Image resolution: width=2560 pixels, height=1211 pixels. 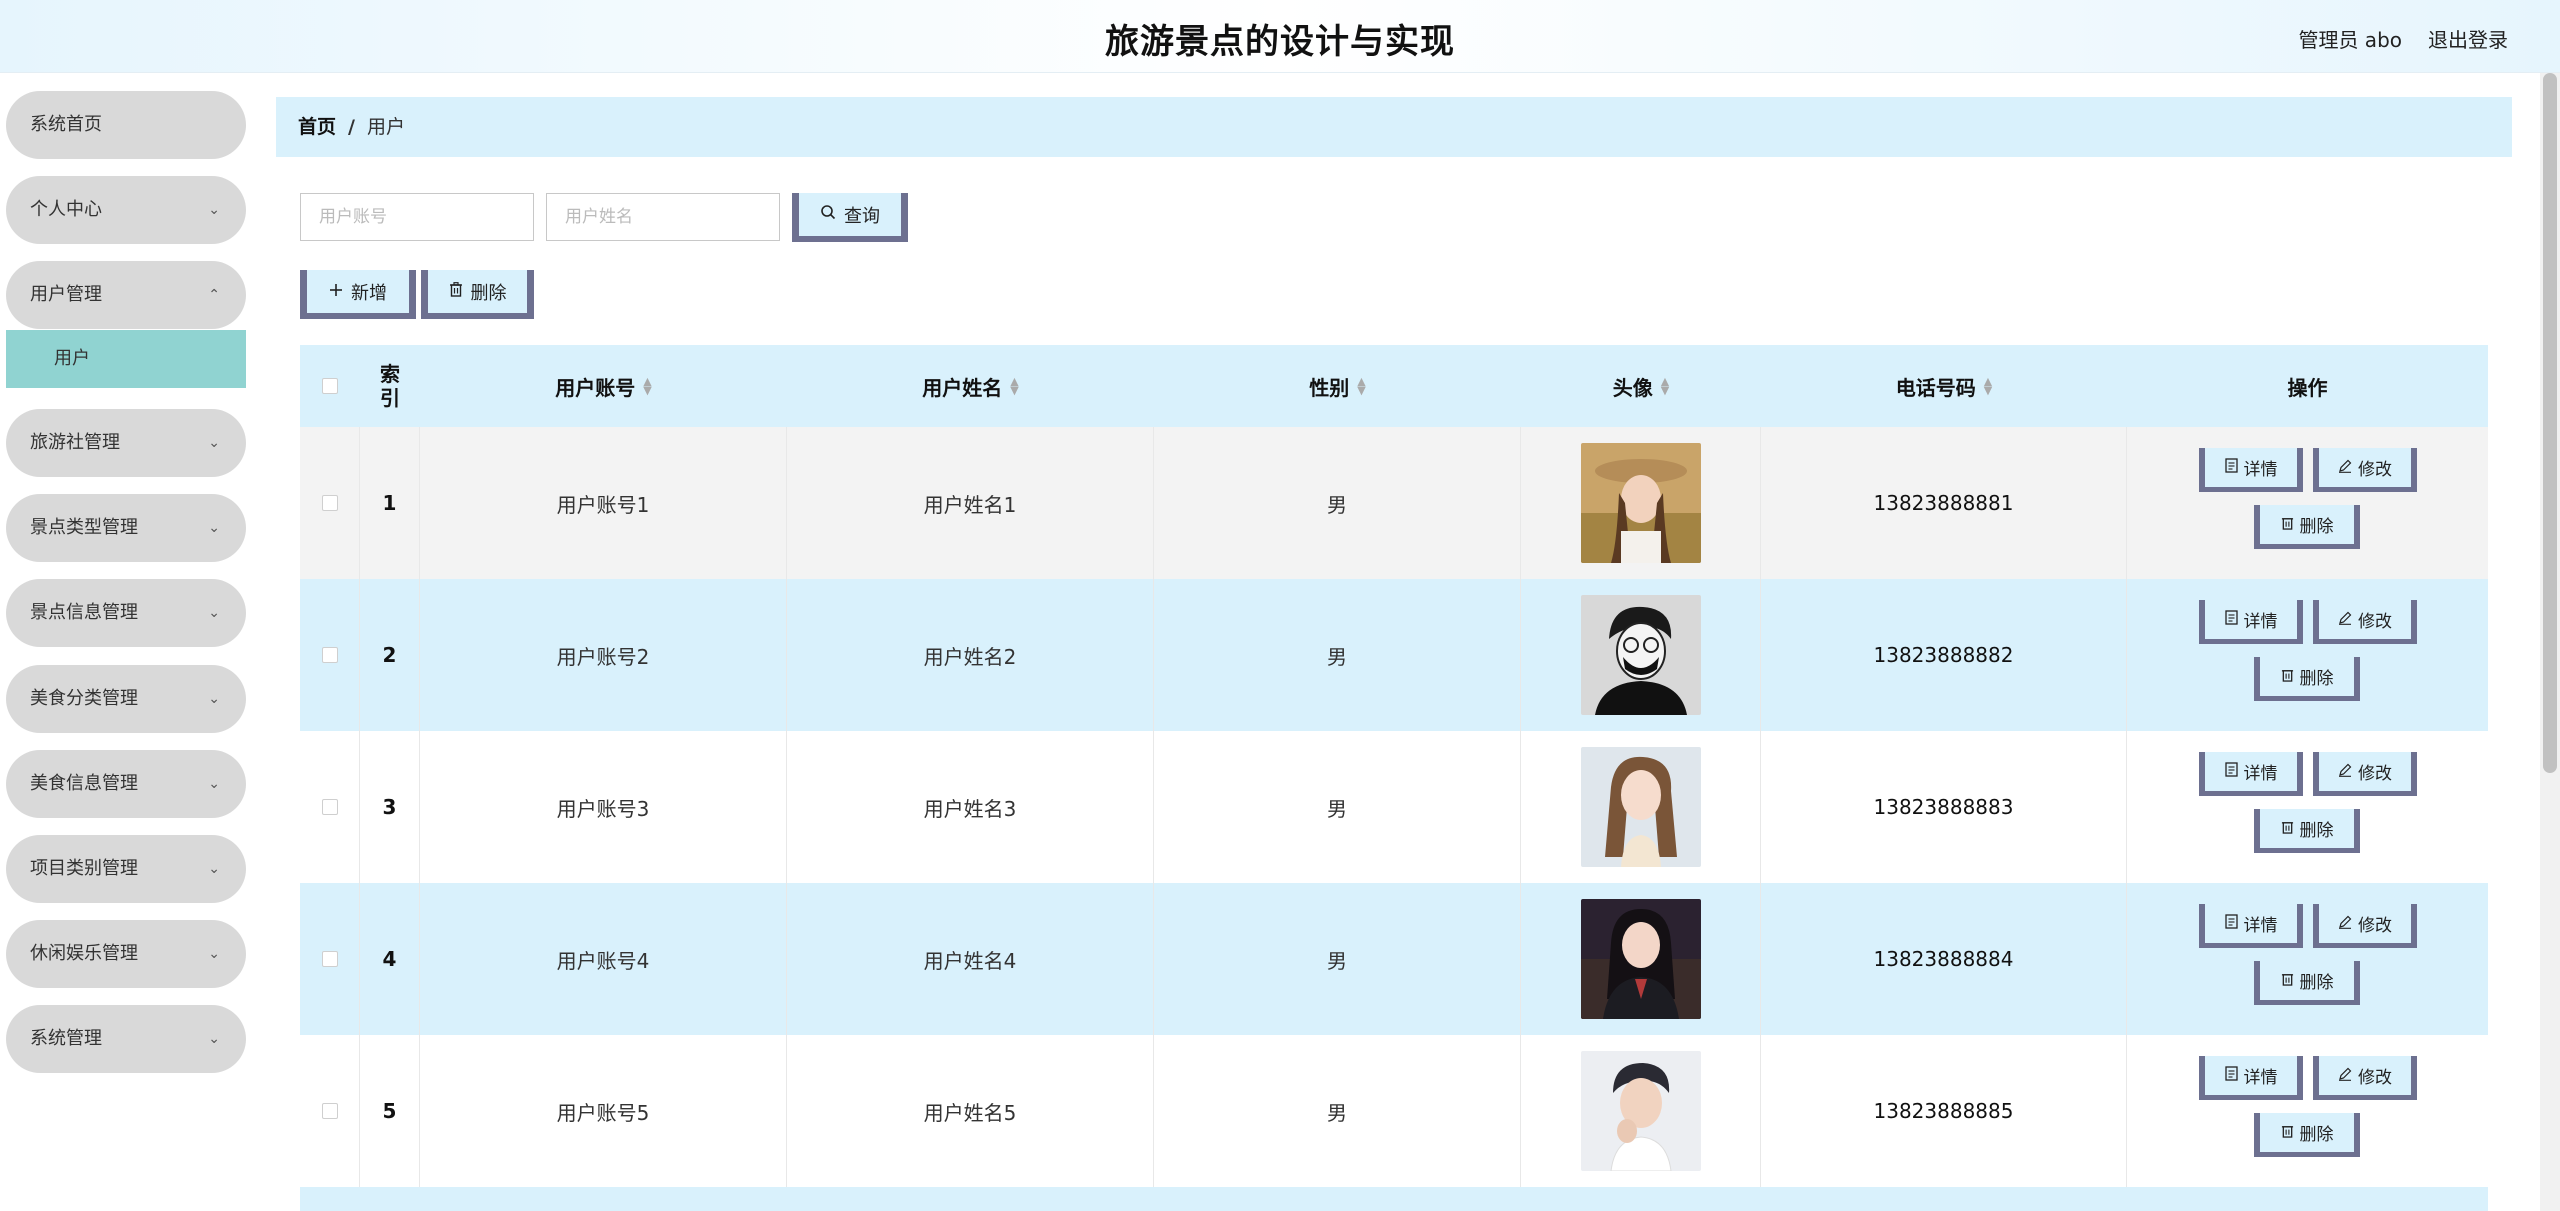 What do you see at coordinates (66, 294) in the screenshot?
I see `sidebar-item-label: 用户管理` at bounding box center [66, 294].